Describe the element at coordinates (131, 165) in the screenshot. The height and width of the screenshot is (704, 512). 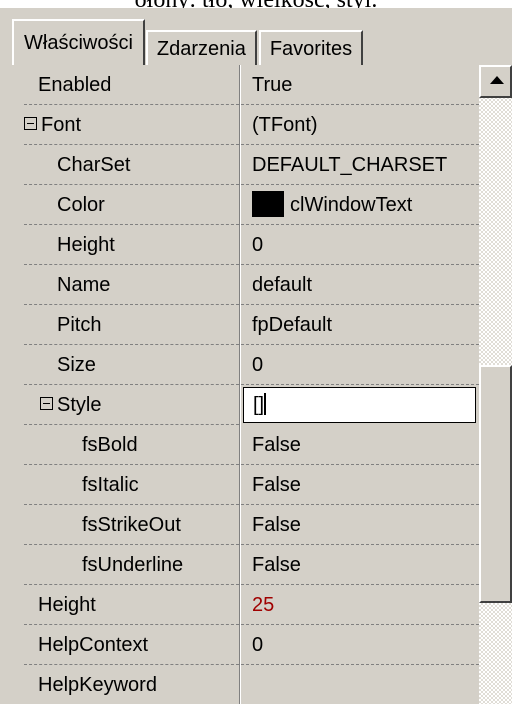
I see `property-name: CharSet` at that location.